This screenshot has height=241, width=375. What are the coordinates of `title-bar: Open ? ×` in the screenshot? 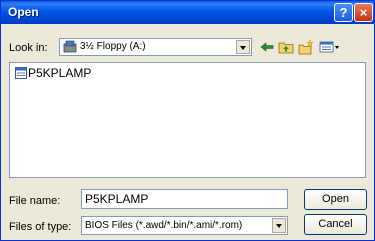 It's located at (187, 12).